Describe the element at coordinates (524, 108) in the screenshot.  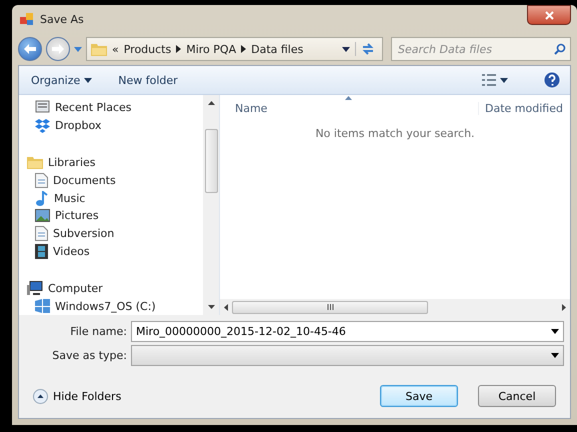
I see `column-header: Date modified` at that location.